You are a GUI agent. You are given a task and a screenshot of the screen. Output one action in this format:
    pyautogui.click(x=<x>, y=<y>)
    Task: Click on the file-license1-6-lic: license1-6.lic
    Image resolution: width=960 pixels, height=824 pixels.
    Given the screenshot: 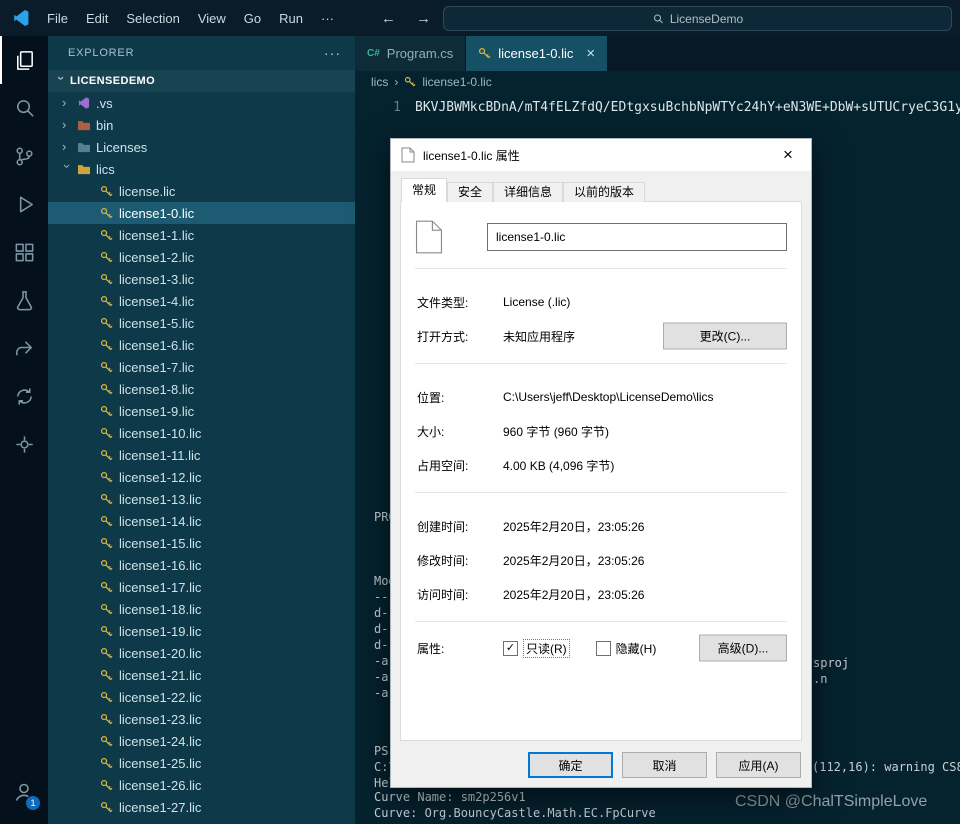 What is the action you would take?
    pyautogui.click(x=201, y=345)
    